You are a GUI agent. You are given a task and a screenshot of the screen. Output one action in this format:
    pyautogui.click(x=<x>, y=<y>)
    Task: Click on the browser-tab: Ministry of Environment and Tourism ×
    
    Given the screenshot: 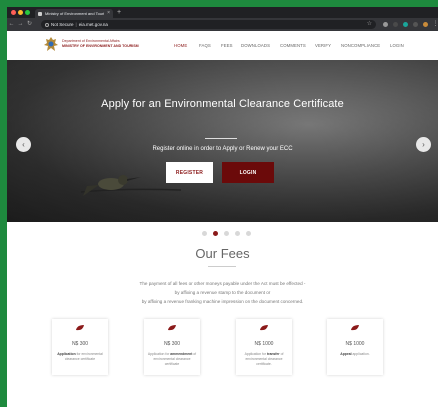 What is the action you would take?
    pyautogui.click(x=74, y=13)
    